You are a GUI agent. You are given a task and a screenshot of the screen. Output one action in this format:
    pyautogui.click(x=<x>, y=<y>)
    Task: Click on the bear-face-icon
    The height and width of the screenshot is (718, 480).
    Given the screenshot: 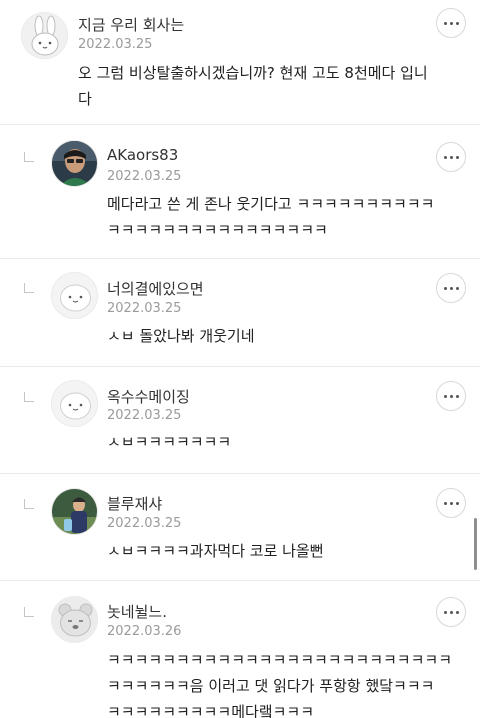 What is the action you would take?
    pyautogui.click(x=74, y=619)
    